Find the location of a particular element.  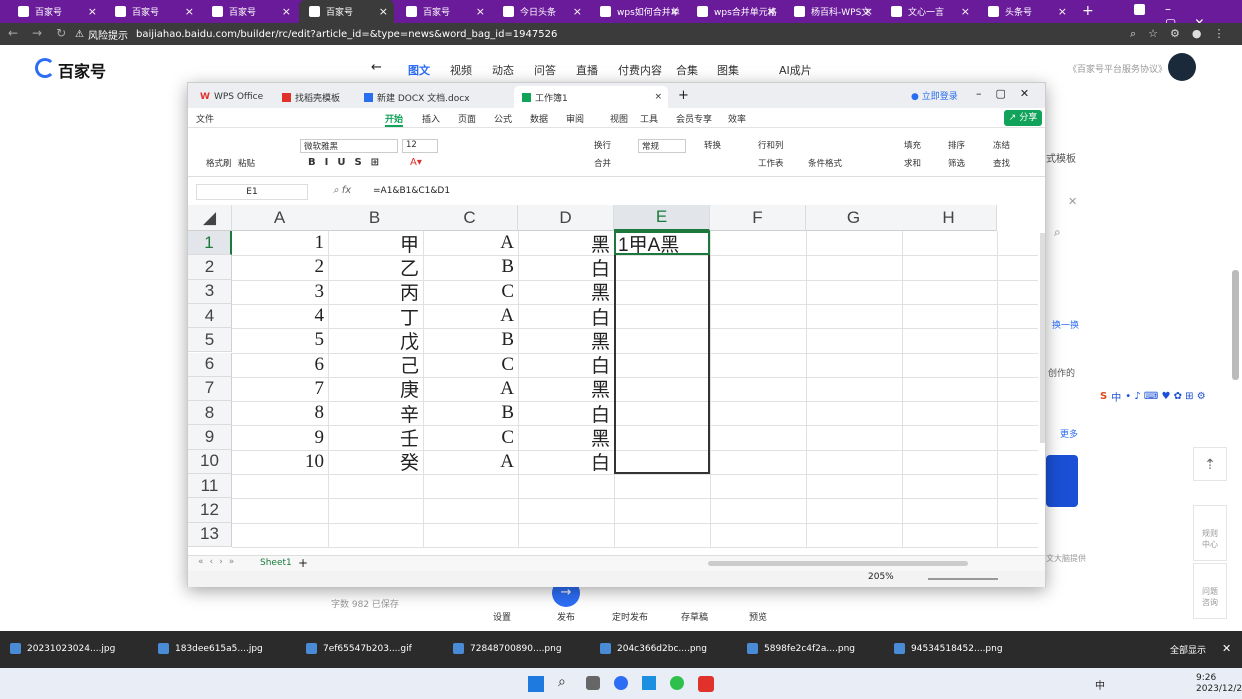

grid-cell: 甲 is located at coordinates (375, 243).